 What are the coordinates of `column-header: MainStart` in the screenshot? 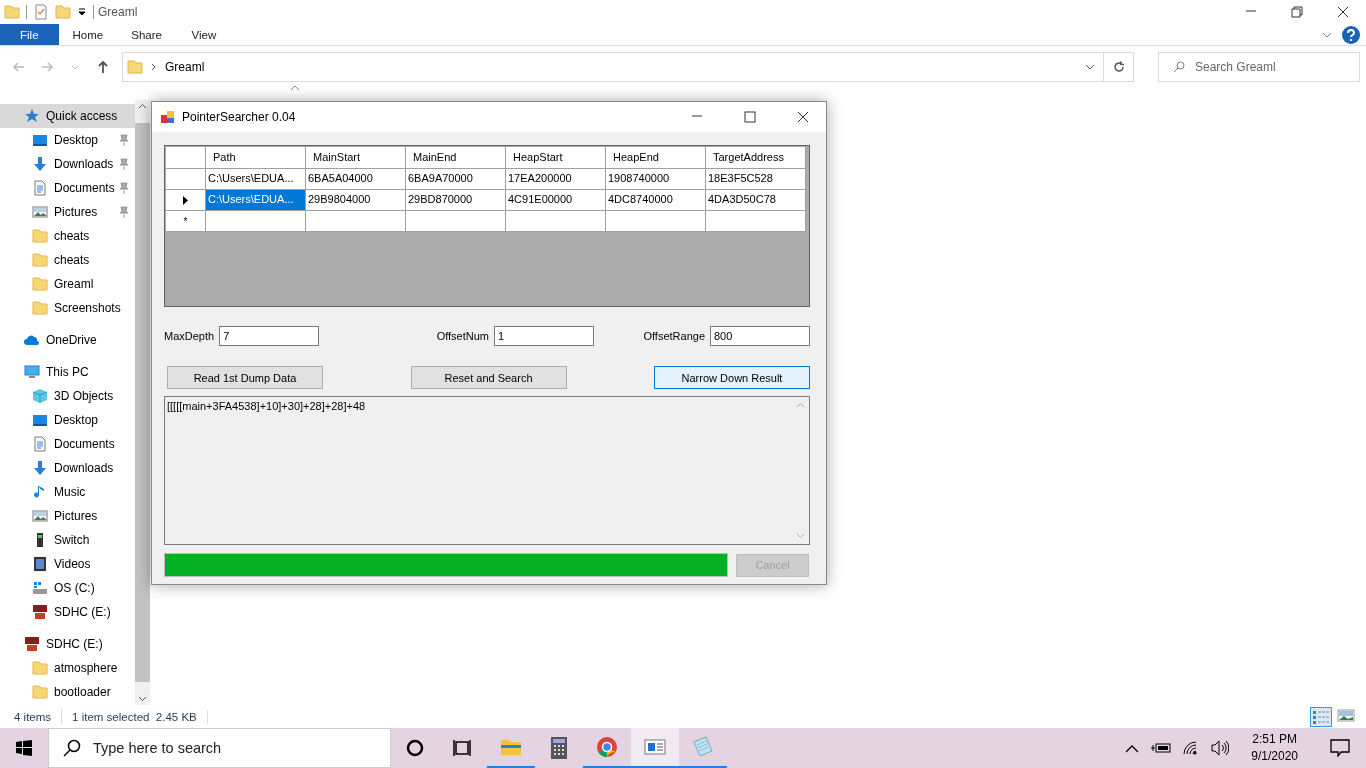 It's located at (356, 158).